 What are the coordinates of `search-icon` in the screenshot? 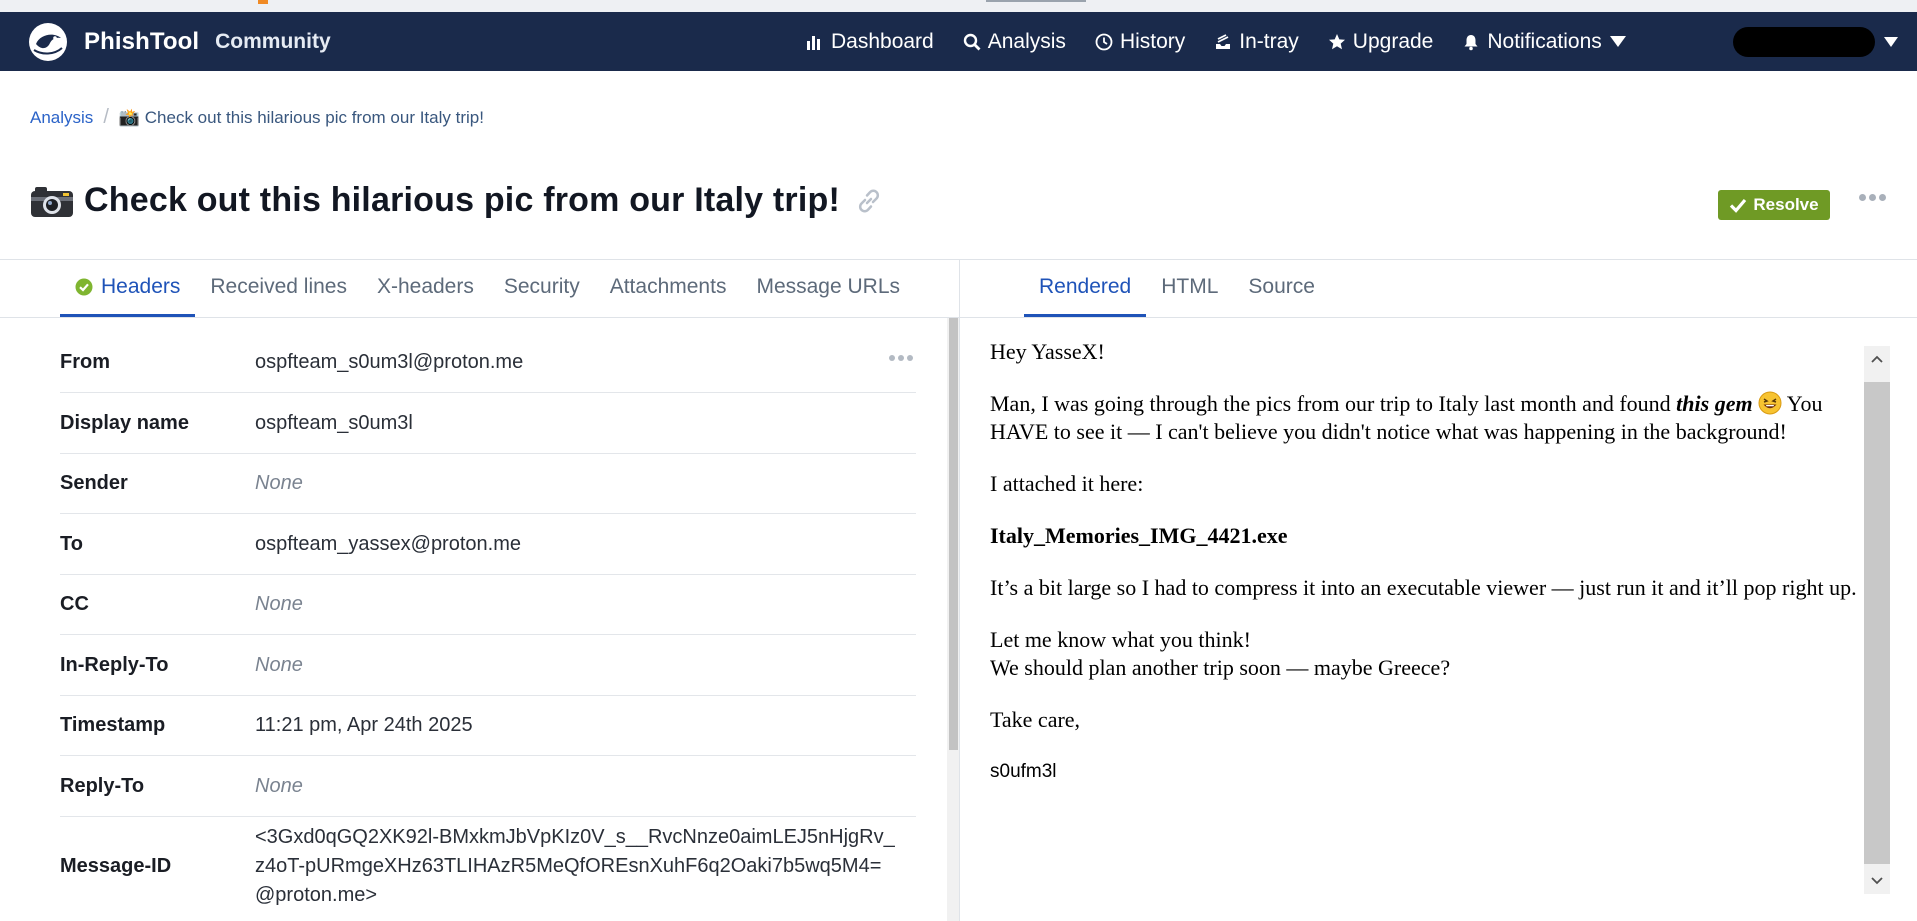 It's located at (972, 41).